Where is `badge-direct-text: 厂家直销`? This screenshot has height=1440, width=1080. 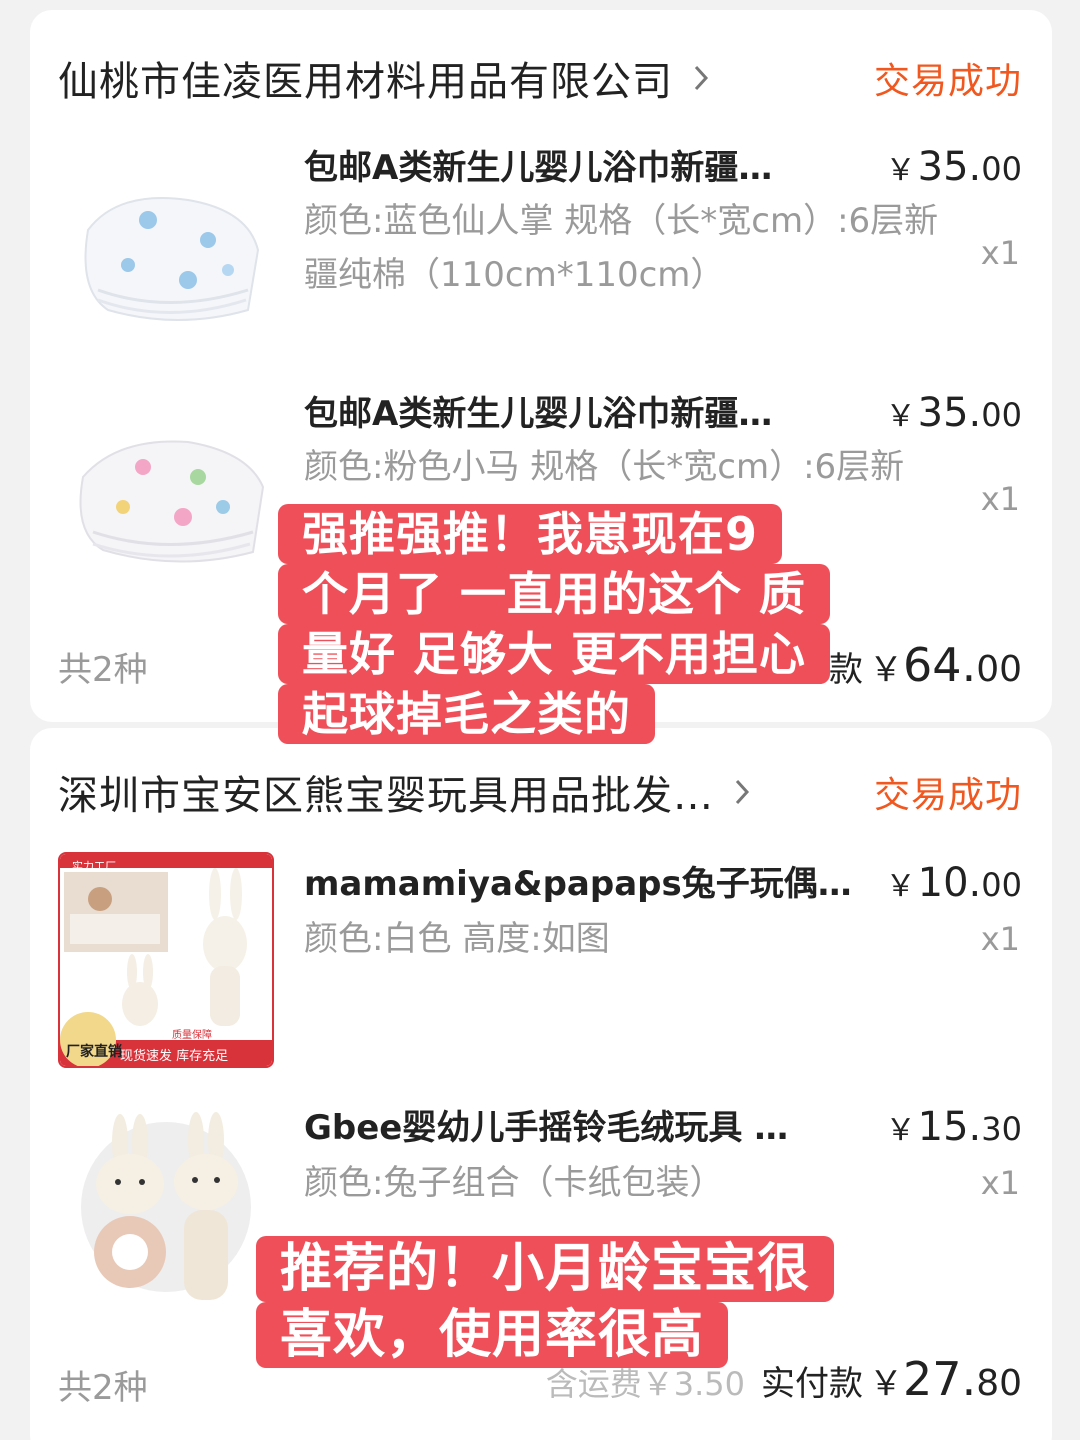
badge-direct-text: 厂家直销 is located at coordinates (94, 1051).